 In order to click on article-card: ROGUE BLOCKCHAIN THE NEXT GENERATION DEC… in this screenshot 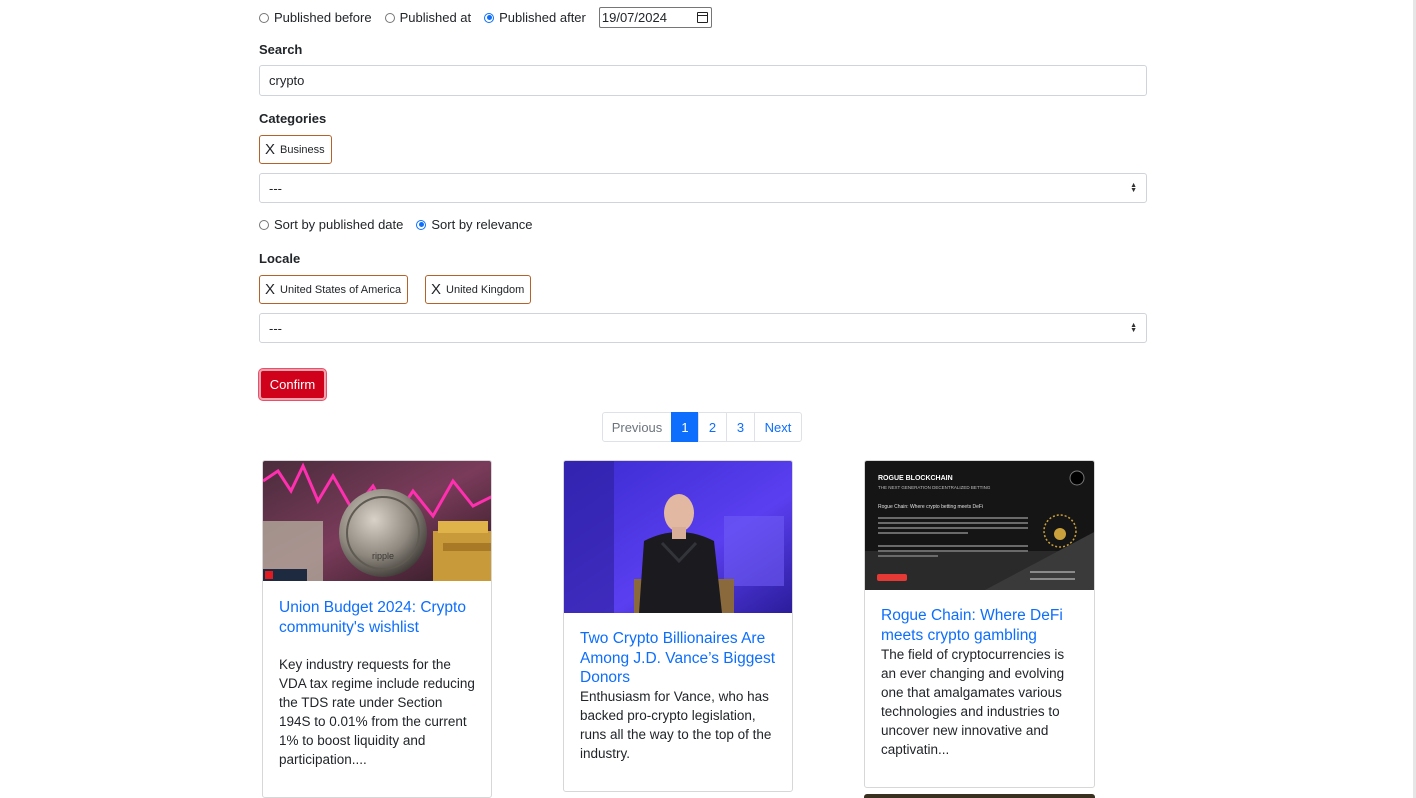, I will do `click(979, 624)`.